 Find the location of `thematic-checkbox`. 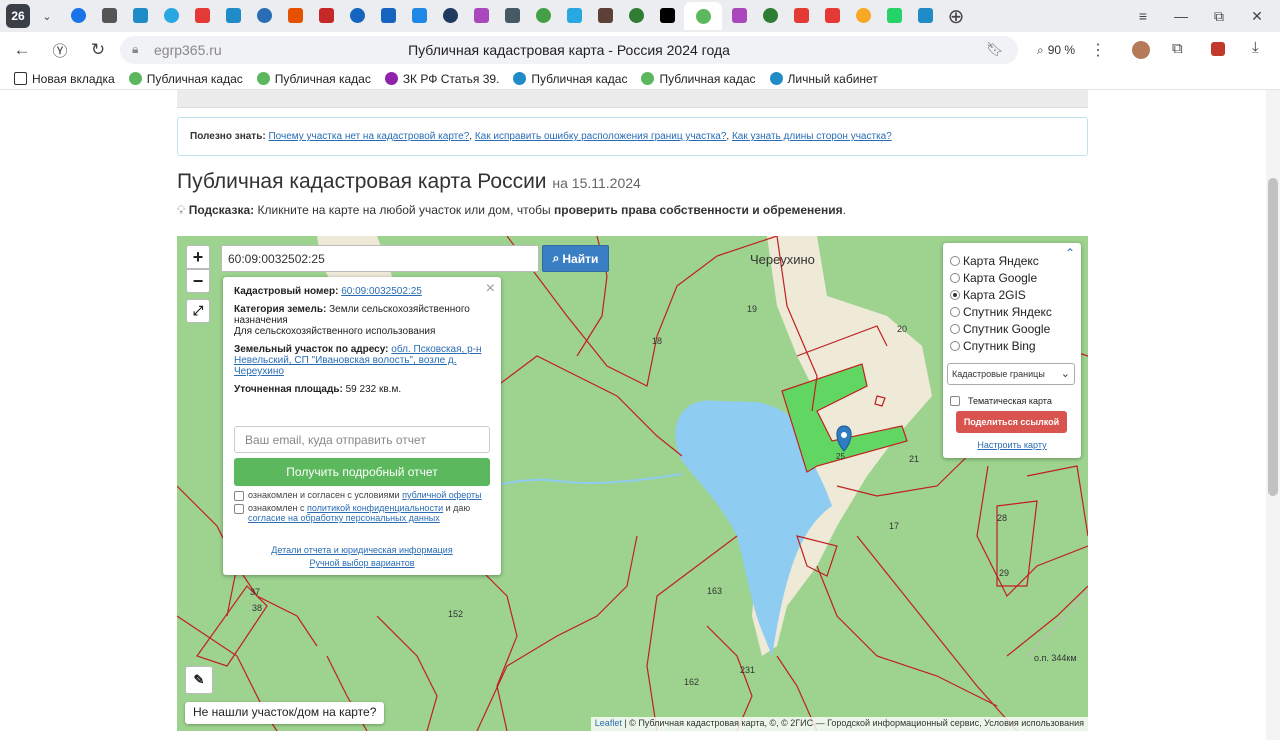

thematic-checkbox is located at coordinates (955, 401).